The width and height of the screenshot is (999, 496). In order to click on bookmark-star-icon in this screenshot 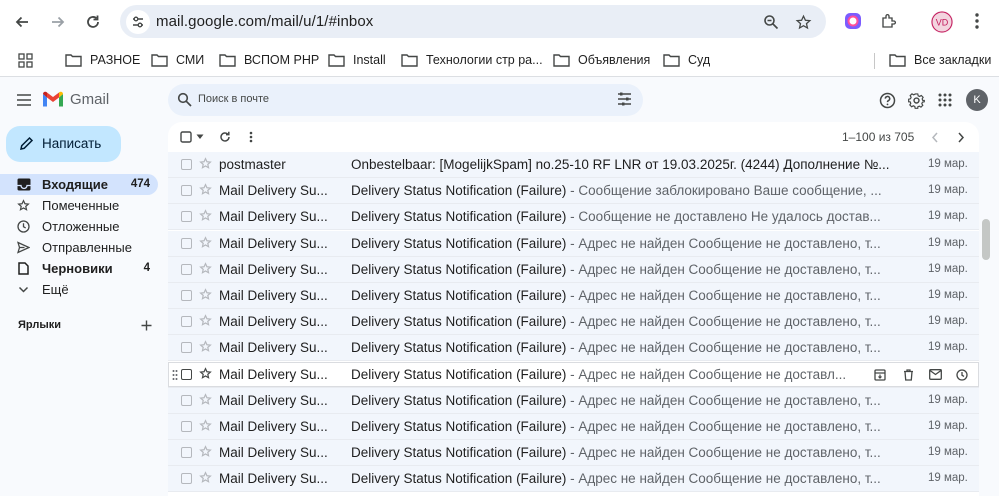, I will do `click(803, 22)`.